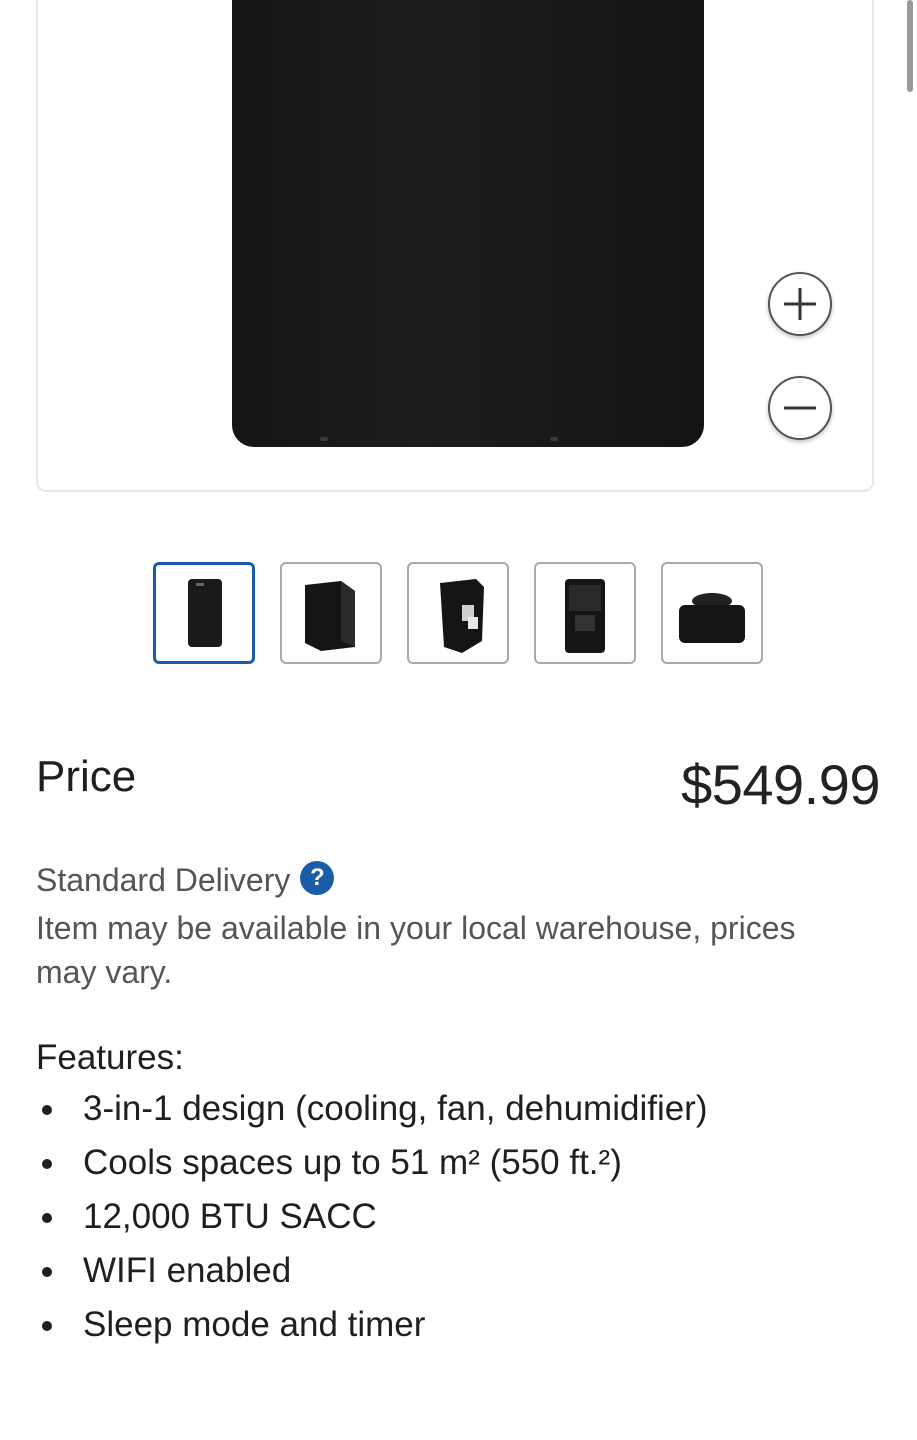 This screenshot has height=1440, width=917. Describe the element at coordinates (372, 1163) in the screenshot. I see `feature-item: Cools spaces up to 51 m² (550 ft.²)` at that location.